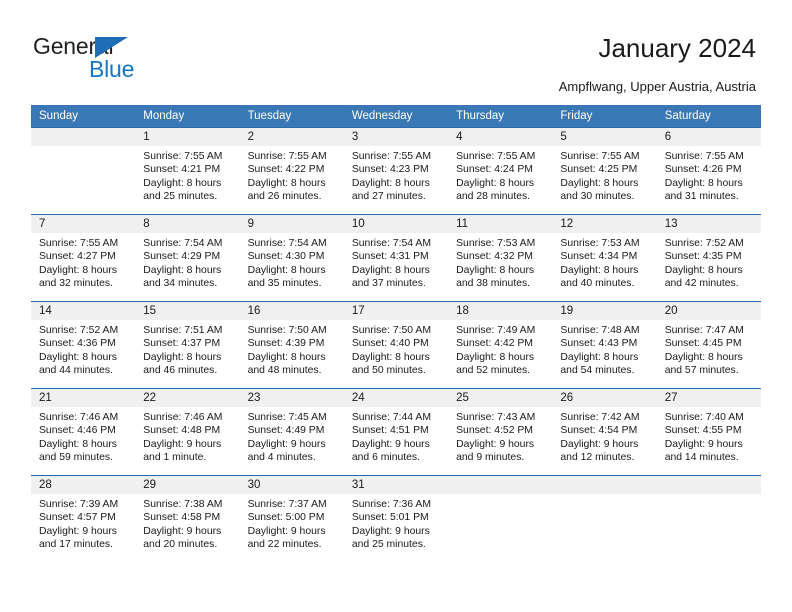  What do you see at coordinates (600, 330) in the screenshot?
I see `sunrise-text: Sunrise: 7:48 AM` at bounding box center [600, 330].